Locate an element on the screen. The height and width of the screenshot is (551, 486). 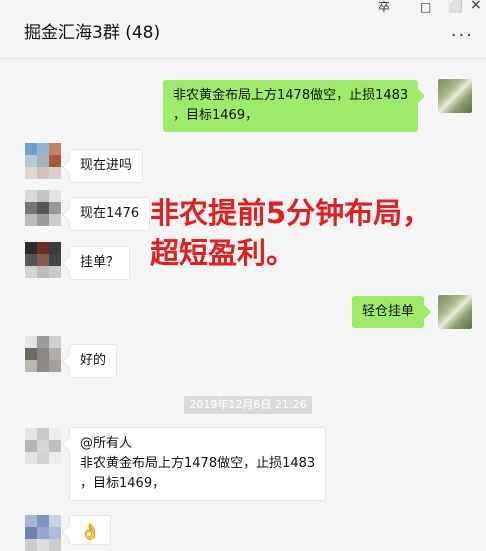
ok-hand-emoji-icon: 👌 is located at coordinates (90, 531).